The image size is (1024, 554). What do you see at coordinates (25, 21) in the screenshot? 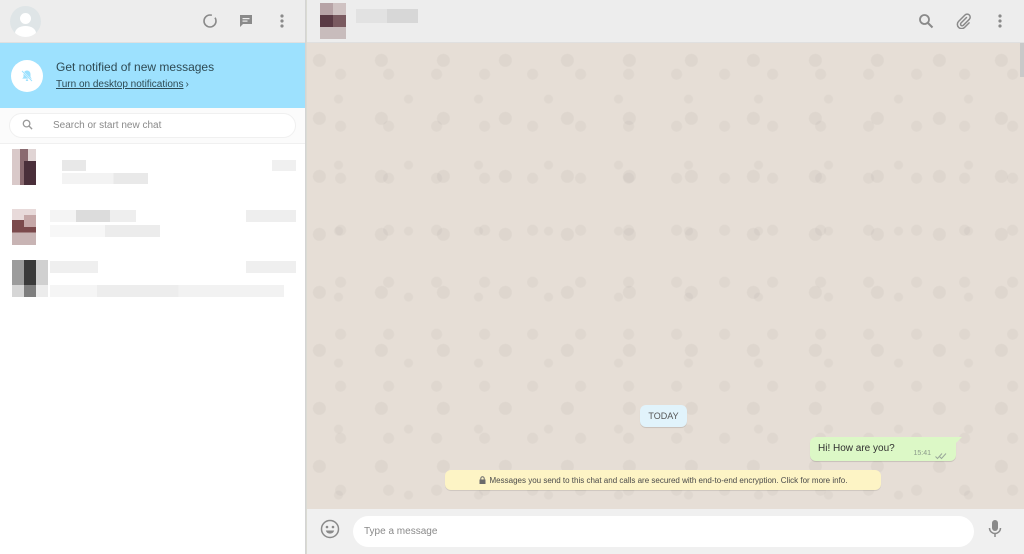
I see `profile-avatar` at bounding box center [25, 21].